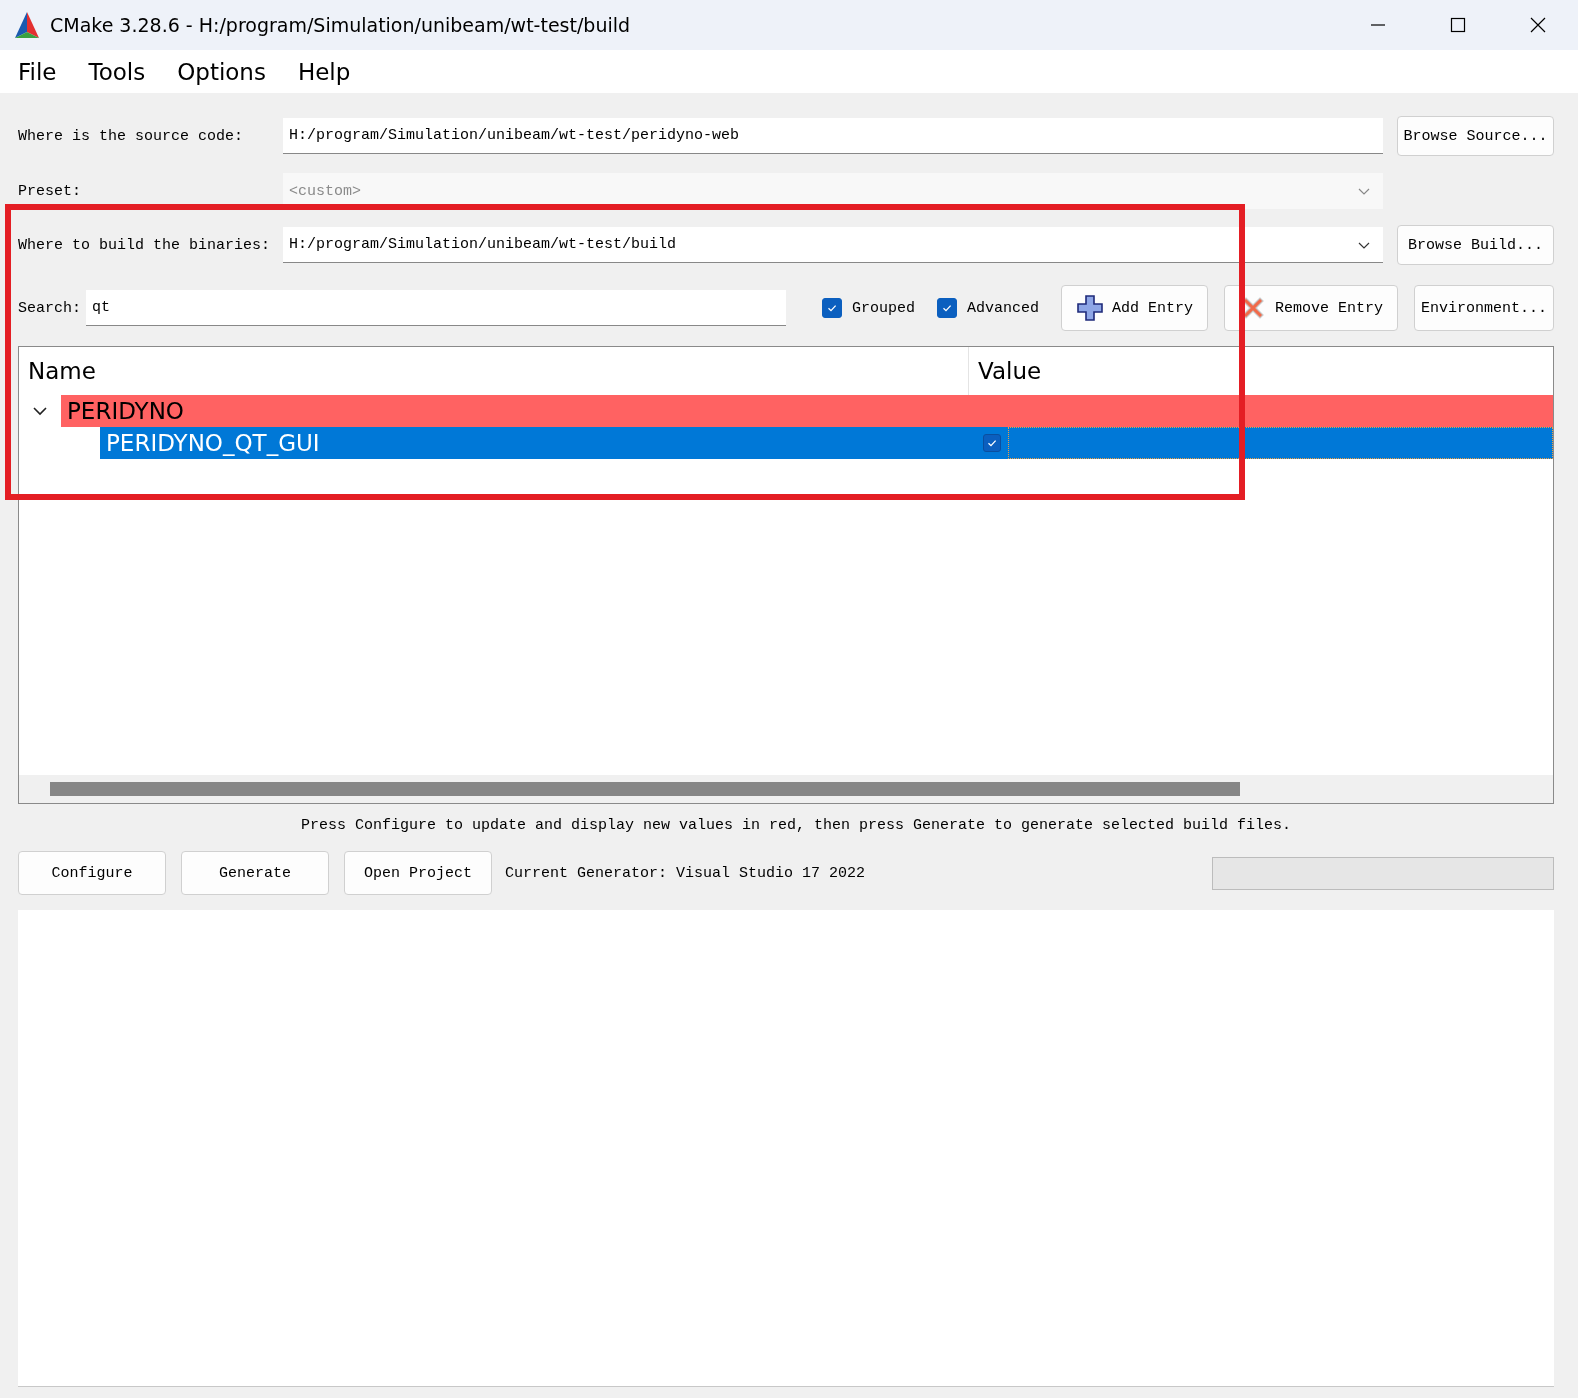 The height and width of the screenshot is (1398, 1578). Describe the element at coordinates (131, 136) in the screenshot. I see `field-label: Where is the source code:` at that location.